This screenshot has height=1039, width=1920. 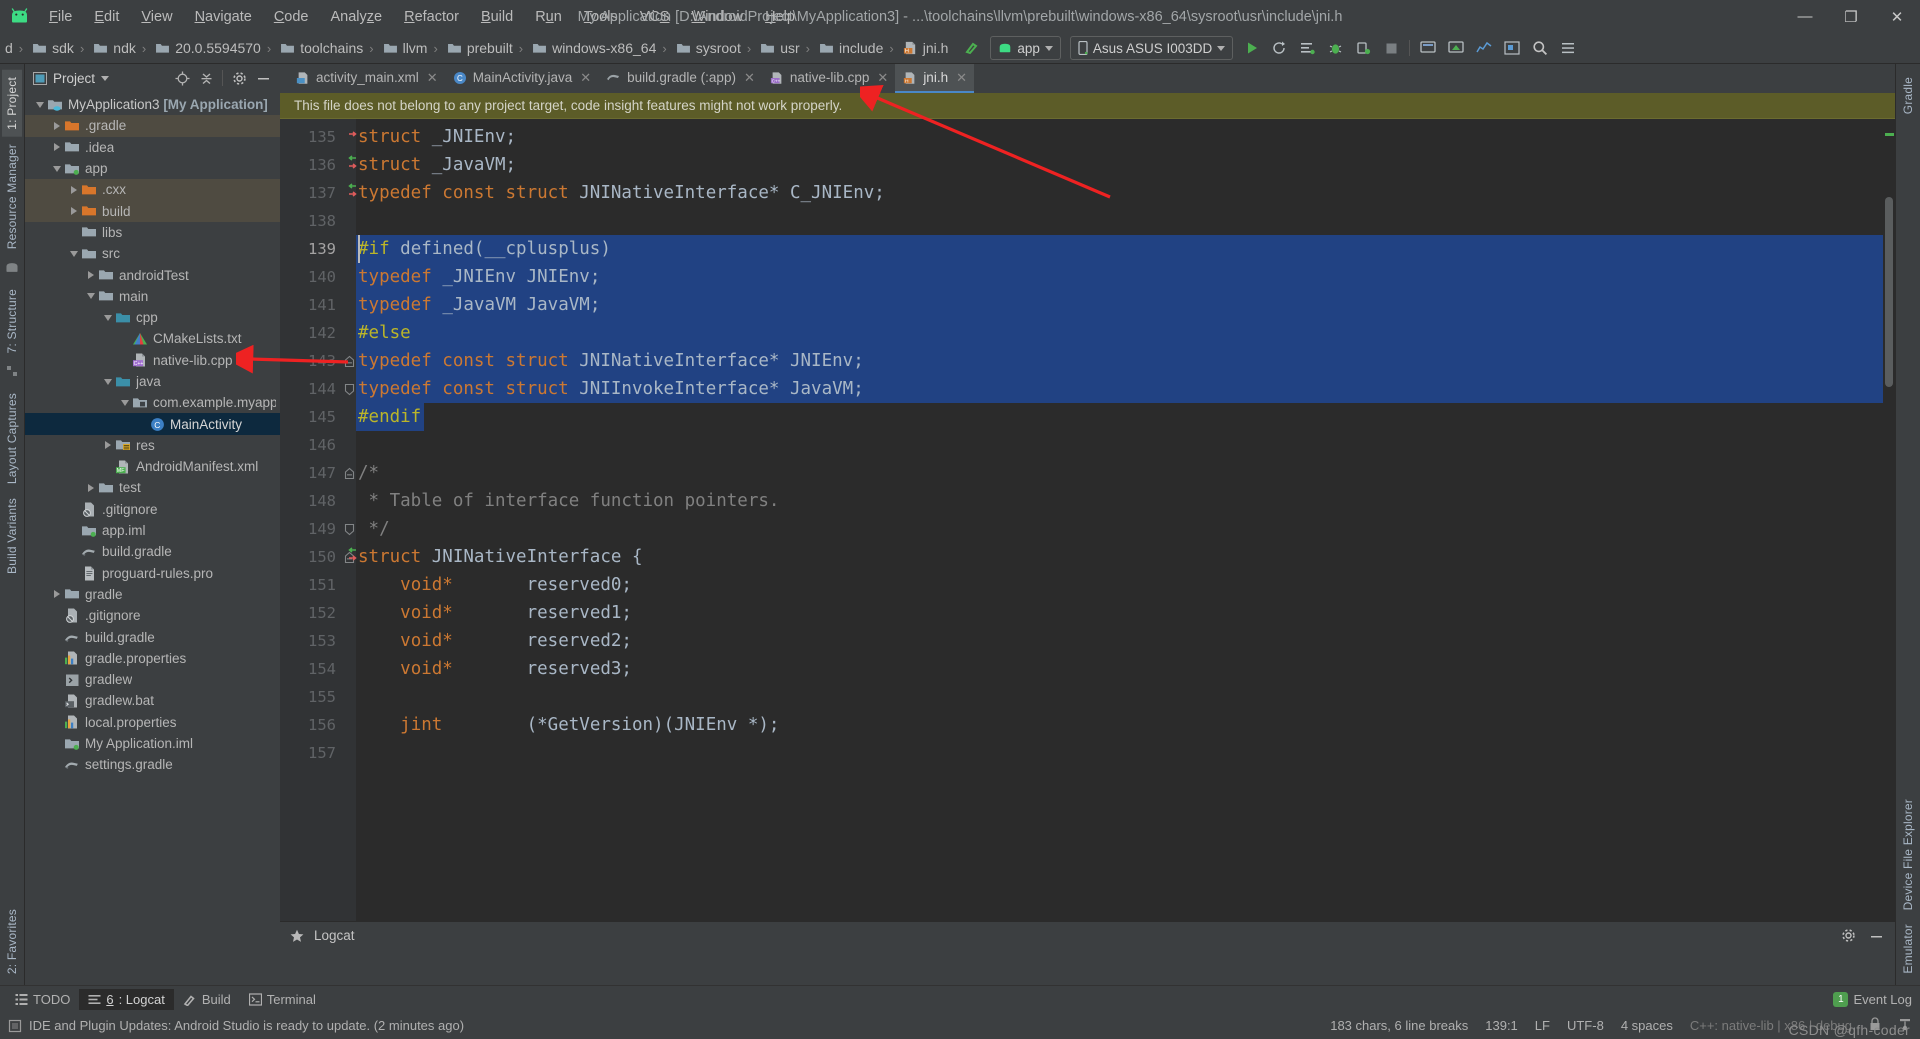 I want to click on code-line: typedef _JNIEnv JNIEnv;, so click(x=1119, y=277).